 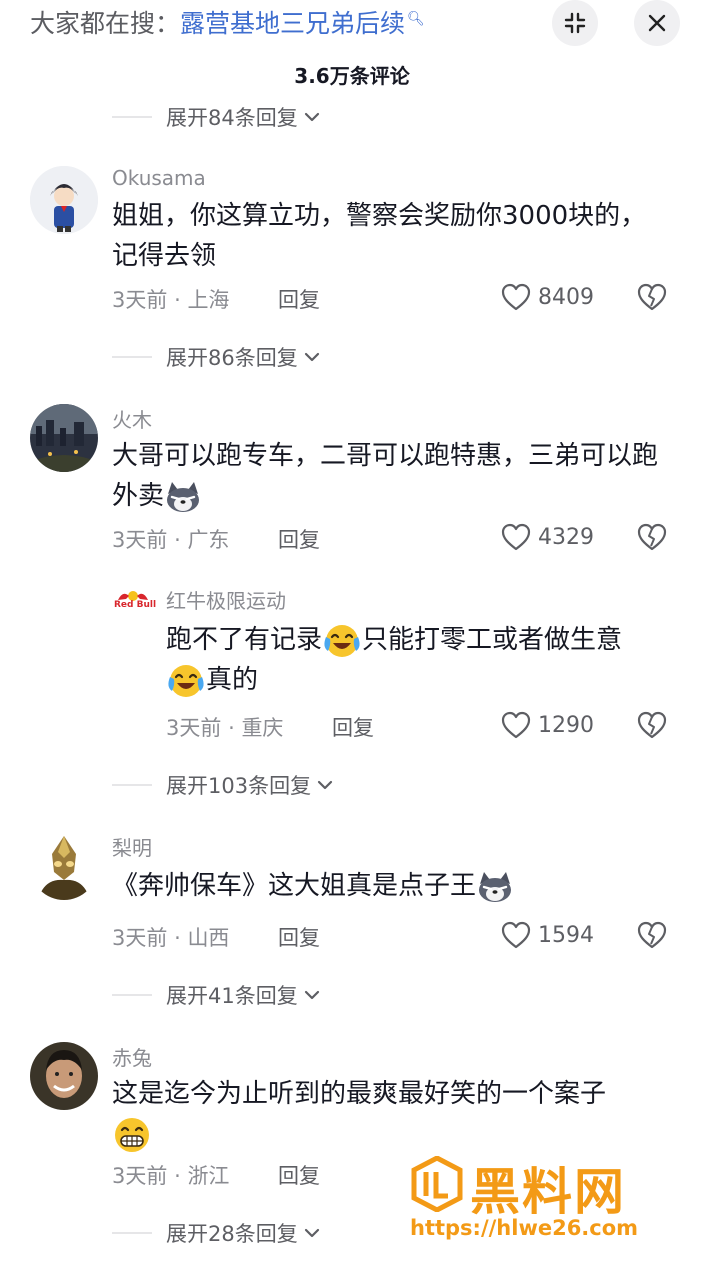 I want to click on close-icon, so click(x=657, y=23).